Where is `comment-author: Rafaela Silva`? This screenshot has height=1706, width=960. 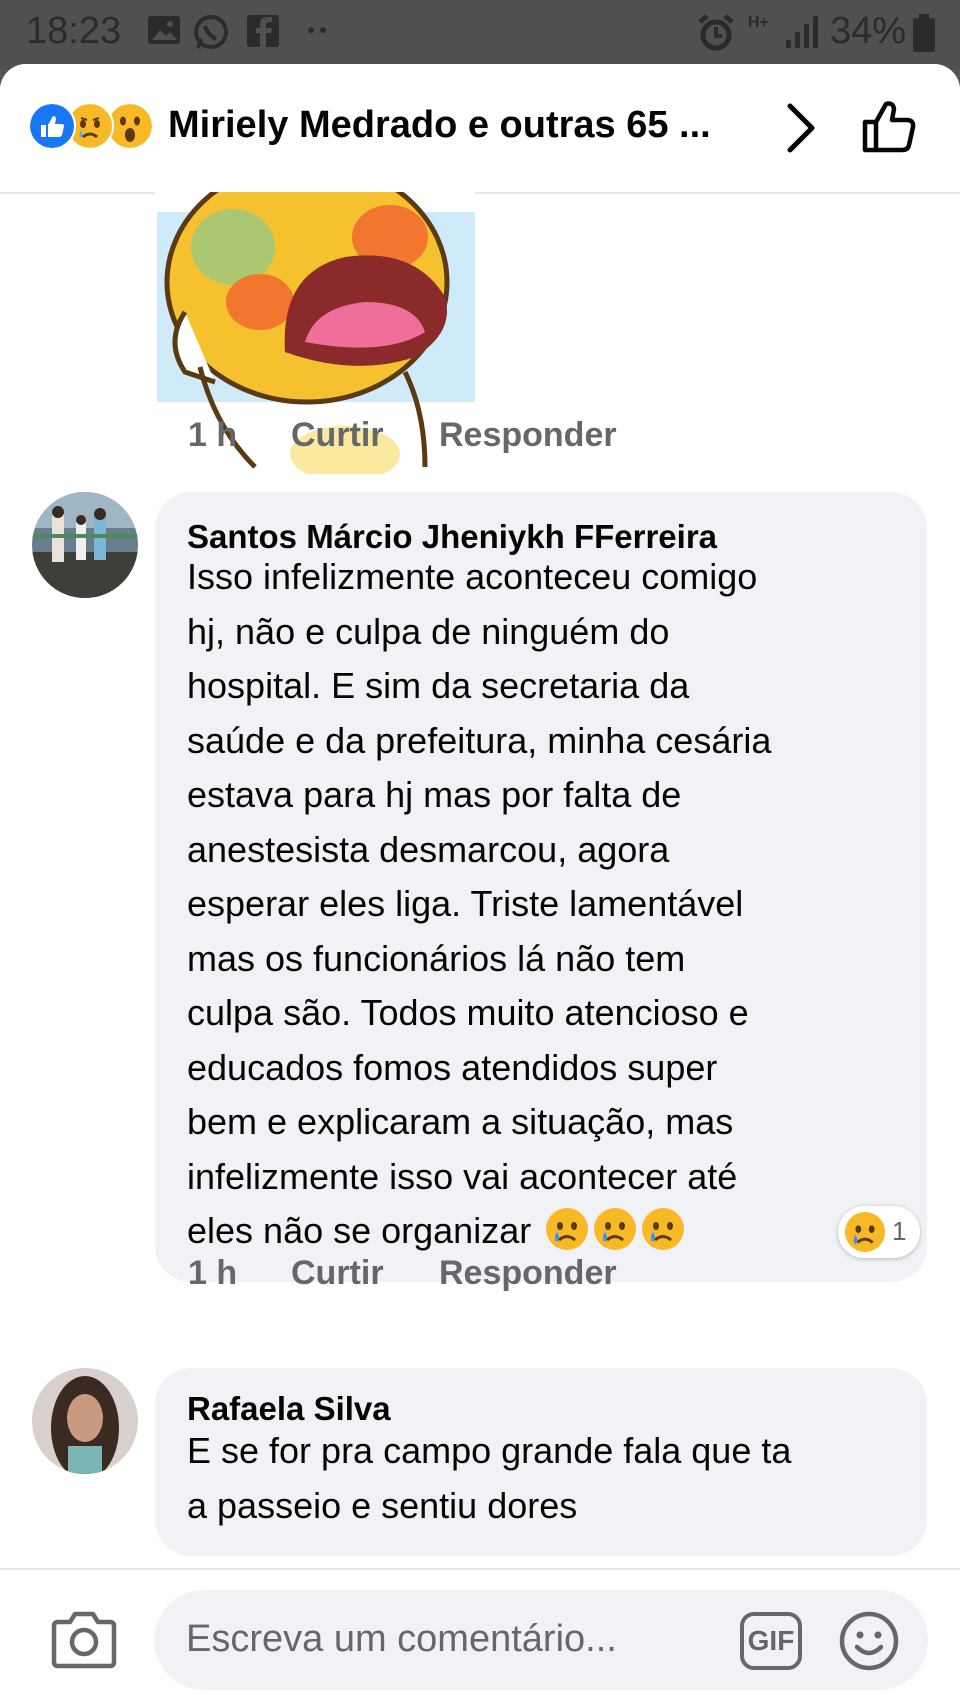 comment-author: Rafaela Silva is located at coordinates (289, 1409).